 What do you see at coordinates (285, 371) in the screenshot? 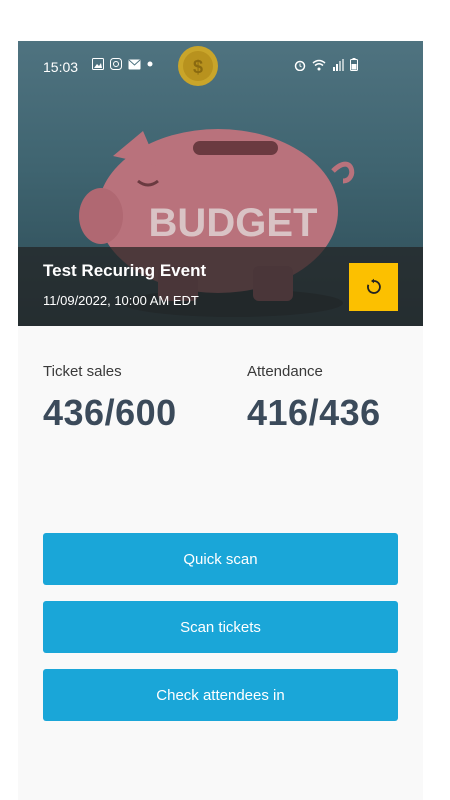
I see `attendance-label: Attendance` at bounding box center [285, 371].